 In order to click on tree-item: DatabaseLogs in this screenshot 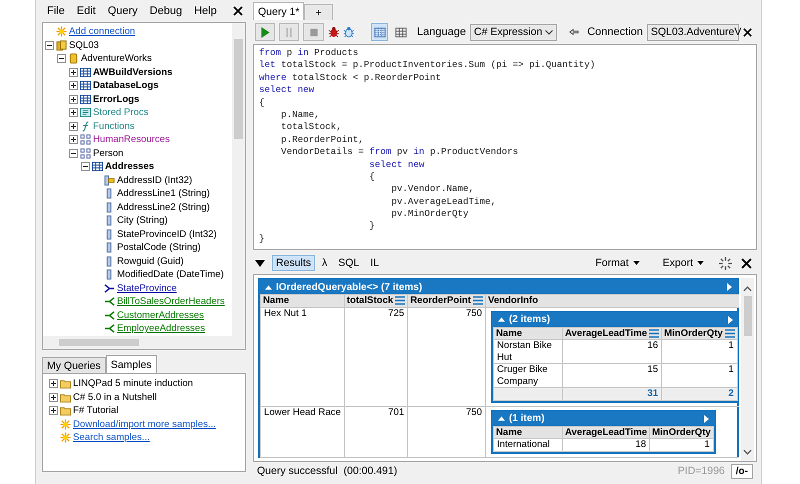, I will do `click(126, 86)`.